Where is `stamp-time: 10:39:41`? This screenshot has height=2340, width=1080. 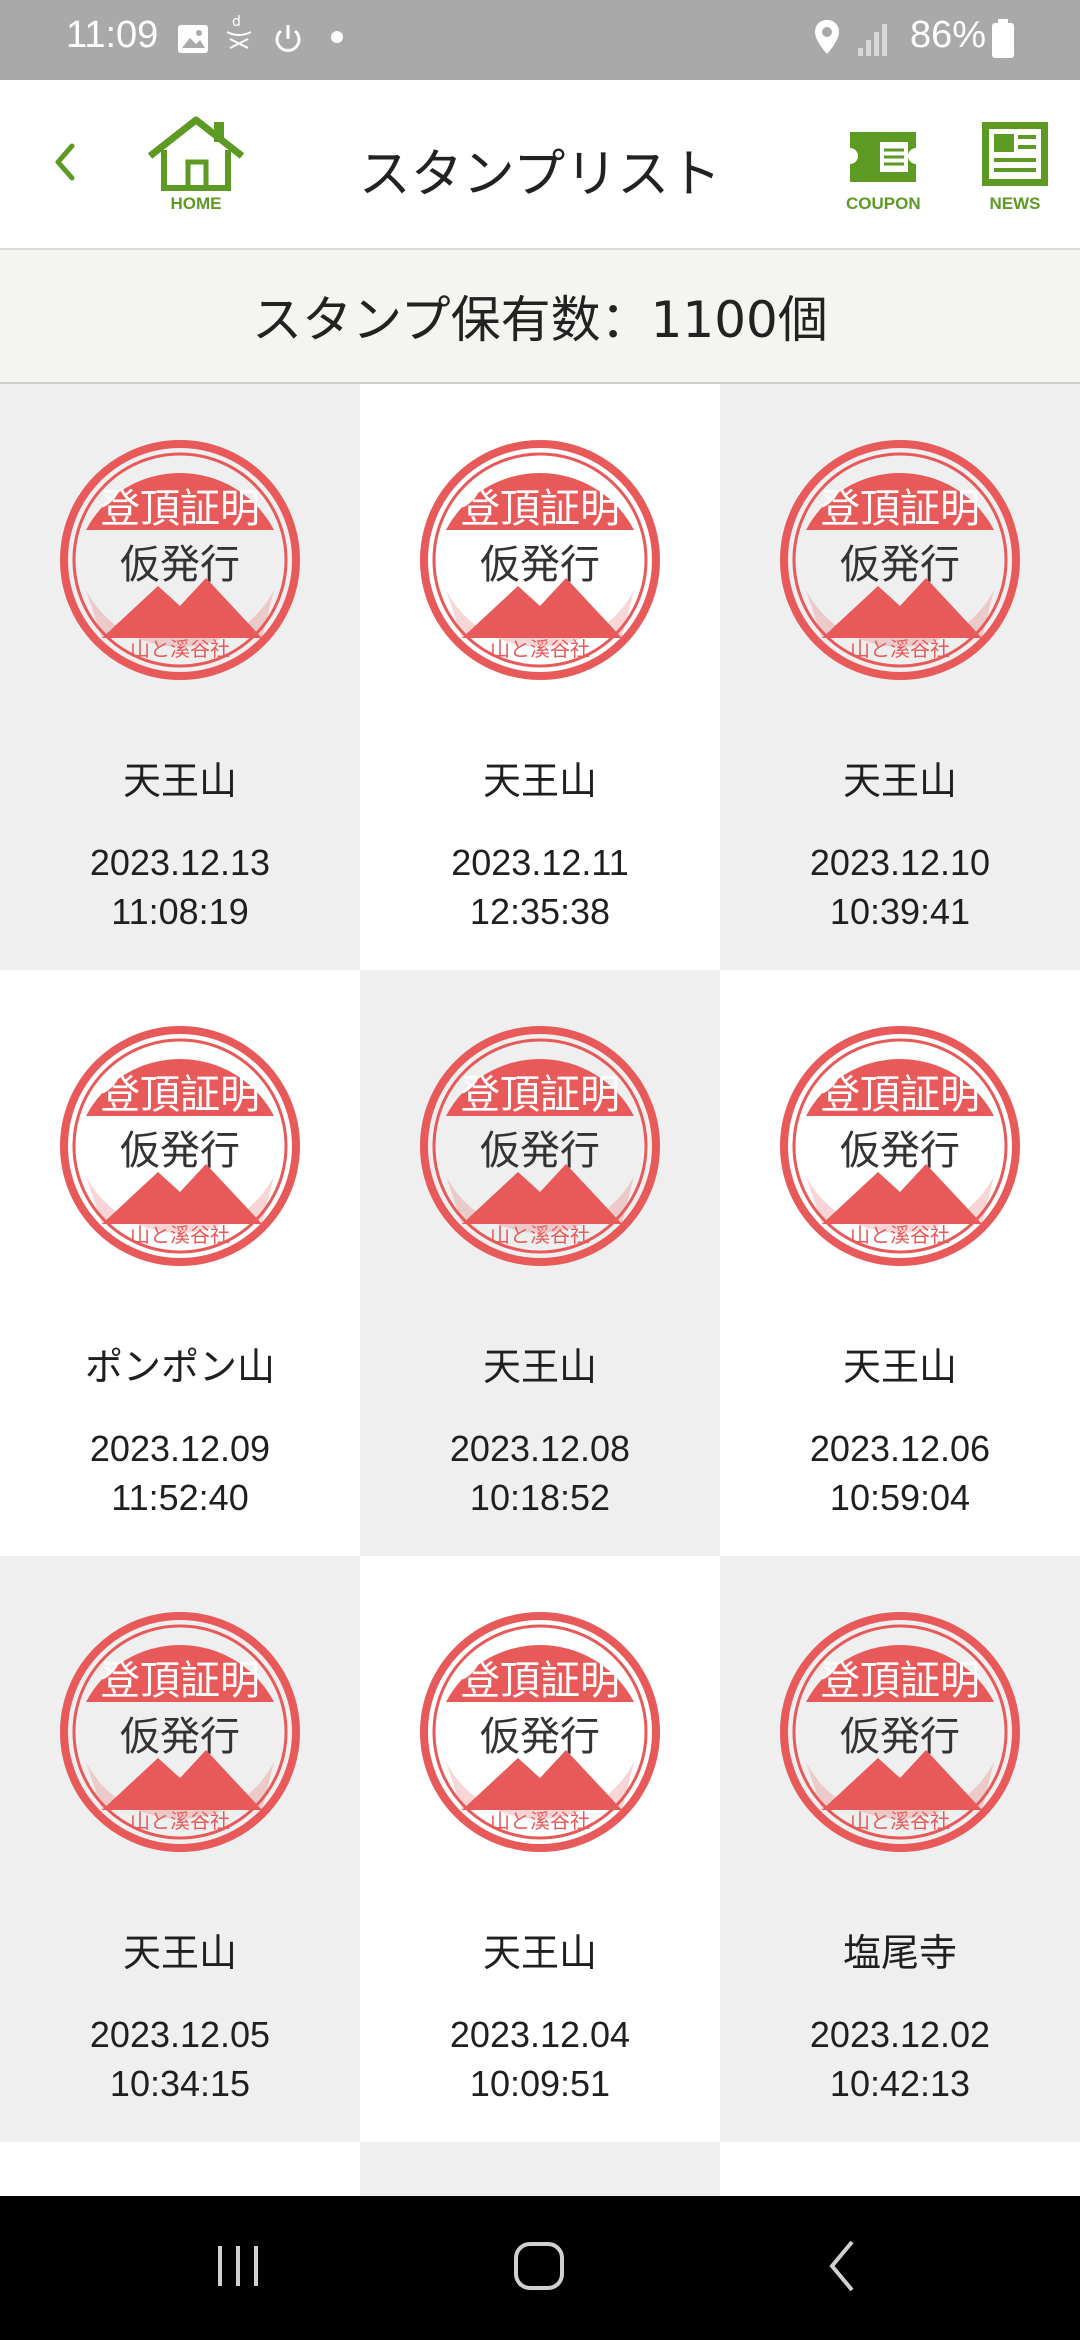
stamp-time: 10:39:41 is located at coordinates (900, 911).